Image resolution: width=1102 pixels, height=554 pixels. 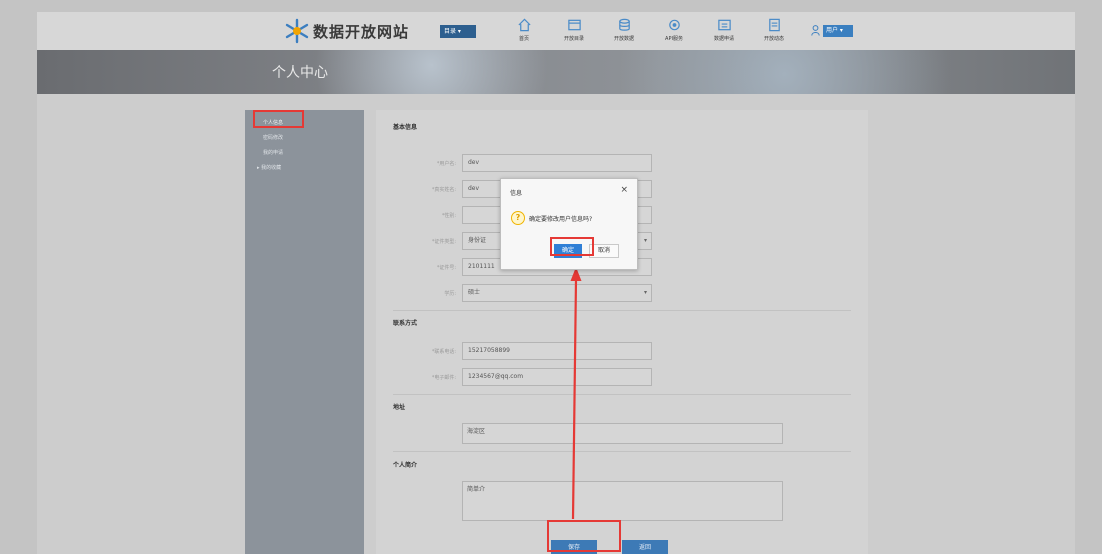 What do you see at coordinates (724, 25) in the screenshot?
I see `apply-icon` at bounding box center [724, 25].